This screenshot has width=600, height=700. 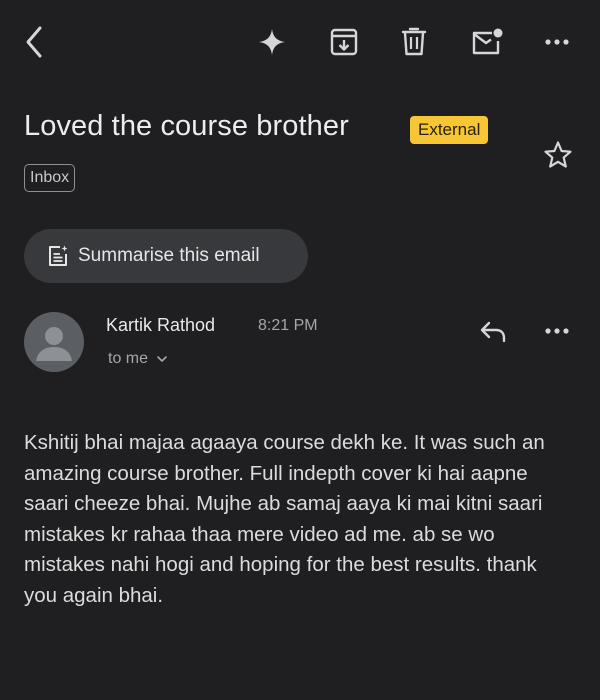 I want to click on avatar, so click(x=54, y=342).